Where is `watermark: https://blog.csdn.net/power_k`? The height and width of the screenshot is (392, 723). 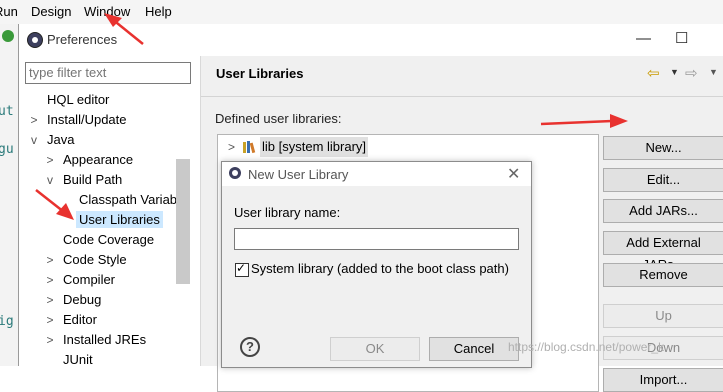
watermark: https://blog.csdn.net/power_k is located at coordinates (586, 347).